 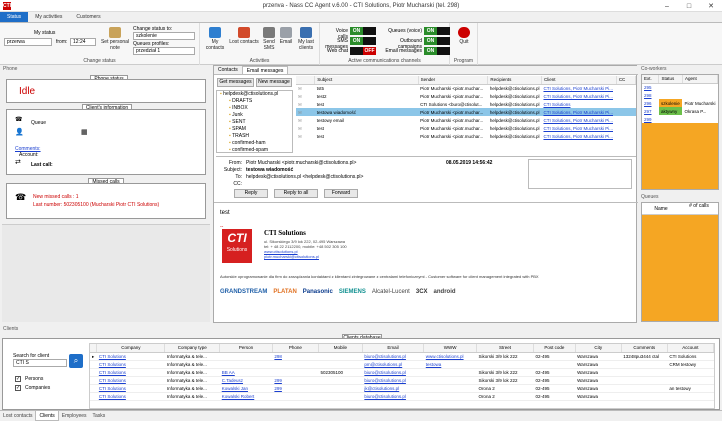 I want to click on sms-messages-toggle: ON, so click(x=363, y=41).